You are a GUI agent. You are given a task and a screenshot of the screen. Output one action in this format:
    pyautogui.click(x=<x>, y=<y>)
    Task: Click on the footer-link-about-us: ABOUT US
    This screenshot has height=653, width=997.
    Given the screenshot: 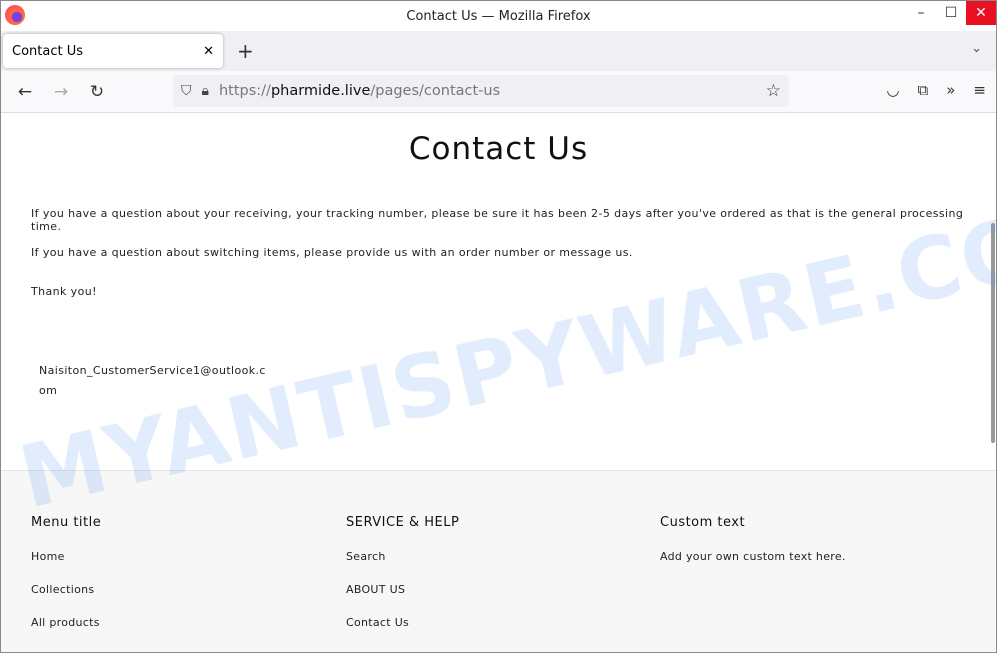 What is the action you would take?
    pyautogui.click(x=402, y=589)
    